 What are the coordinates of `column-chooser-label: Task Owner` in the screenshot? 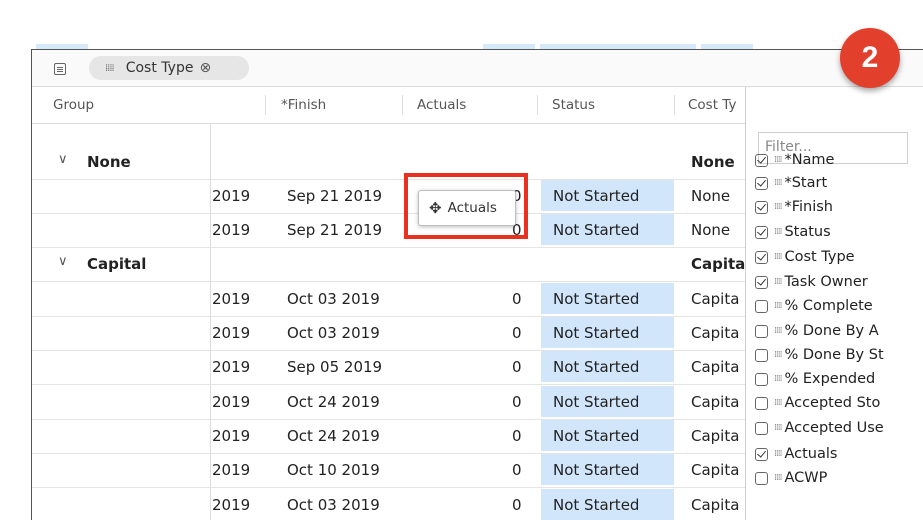 It's located at (826, 282).